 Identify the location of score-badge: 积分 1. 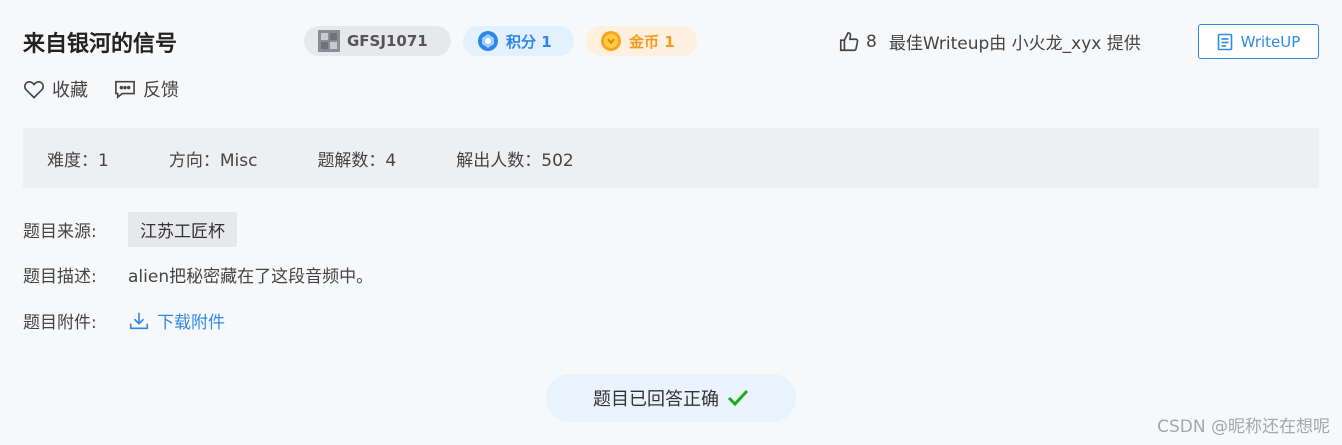
(518, 41).